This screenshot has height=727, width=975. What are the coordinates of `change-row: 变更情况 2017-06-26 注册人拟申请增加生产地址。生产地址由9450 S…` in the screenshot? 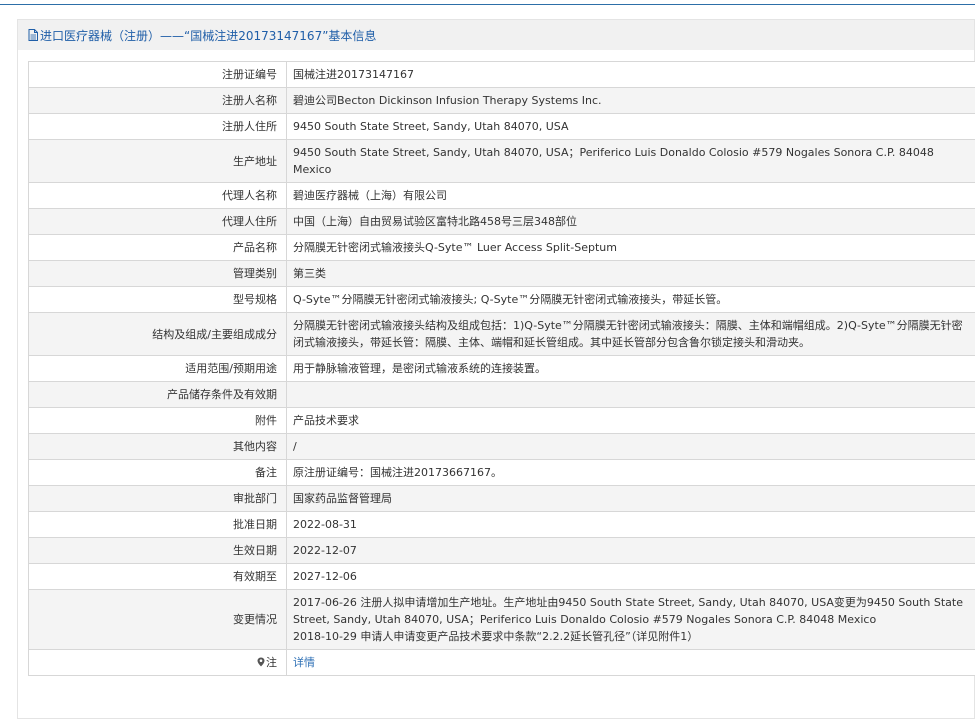 It's located at (501, 619).